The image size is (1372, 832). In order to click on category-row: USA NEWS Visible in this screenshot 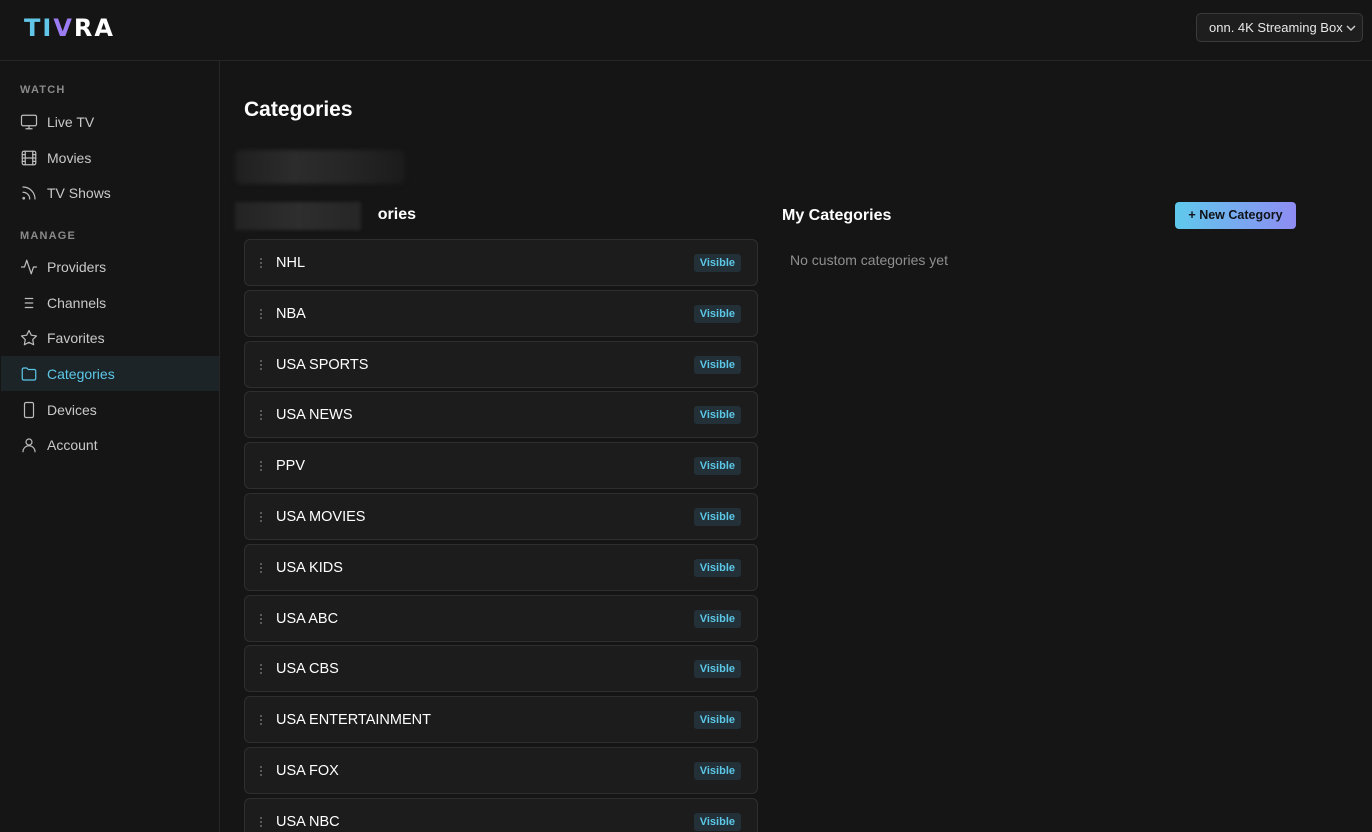, I will do `click(501, 414)`.